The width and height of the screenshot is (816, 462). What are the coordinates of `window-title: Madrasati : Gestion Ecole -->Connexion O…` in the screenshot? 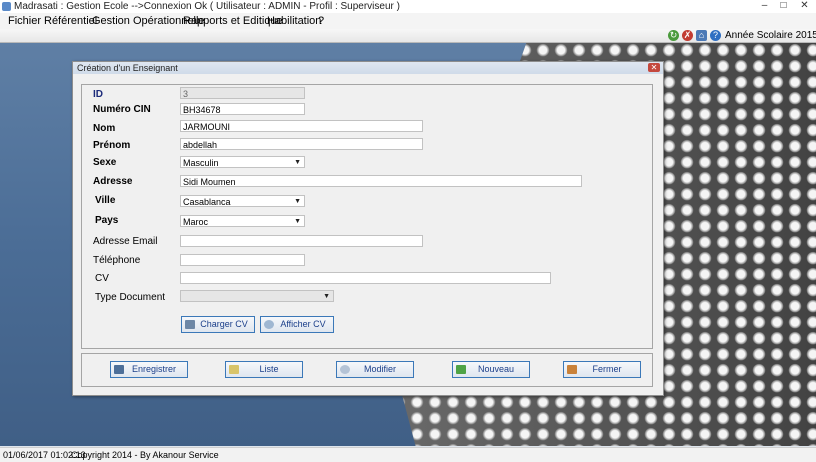 It's located at (207, 6).